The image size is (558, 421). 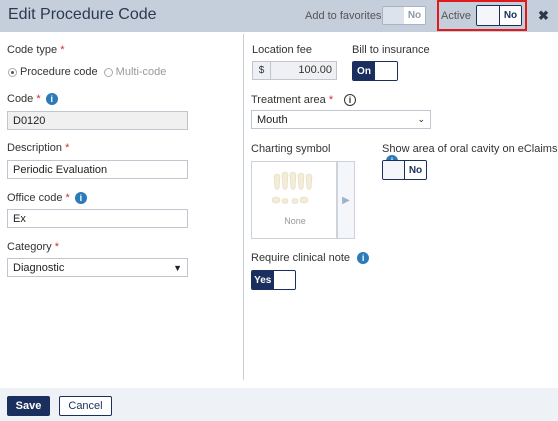 What do you see at coordinates (291, 149) in the screenshot?
I see `charting-symbol-label: Charting symbol` at bounding box center [291, 149].